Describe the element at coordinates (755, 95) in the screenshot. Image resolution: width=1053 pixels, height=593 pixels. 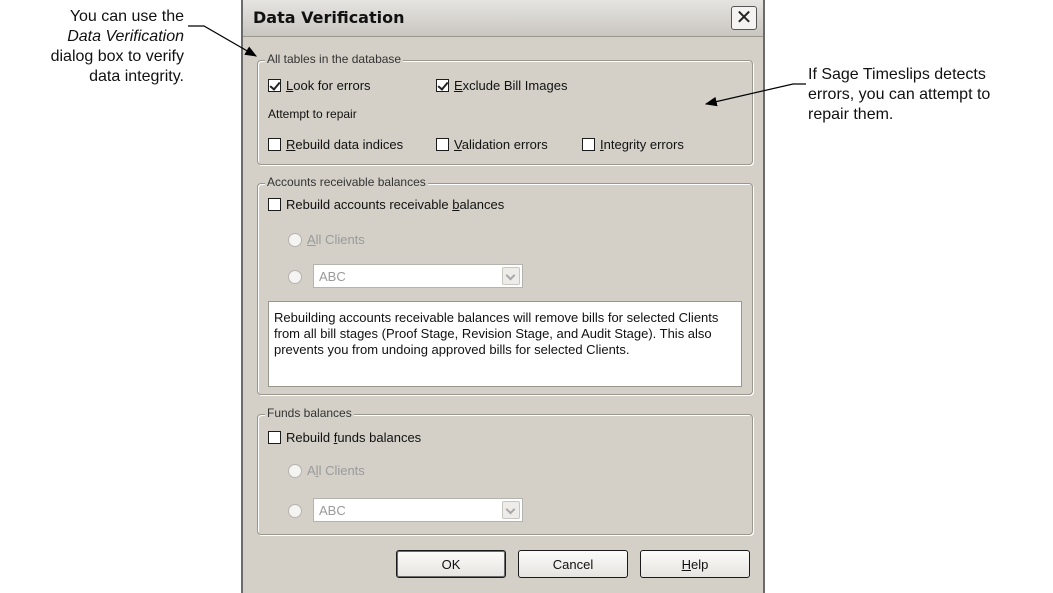
I see `right-callout-arrow` at that location.